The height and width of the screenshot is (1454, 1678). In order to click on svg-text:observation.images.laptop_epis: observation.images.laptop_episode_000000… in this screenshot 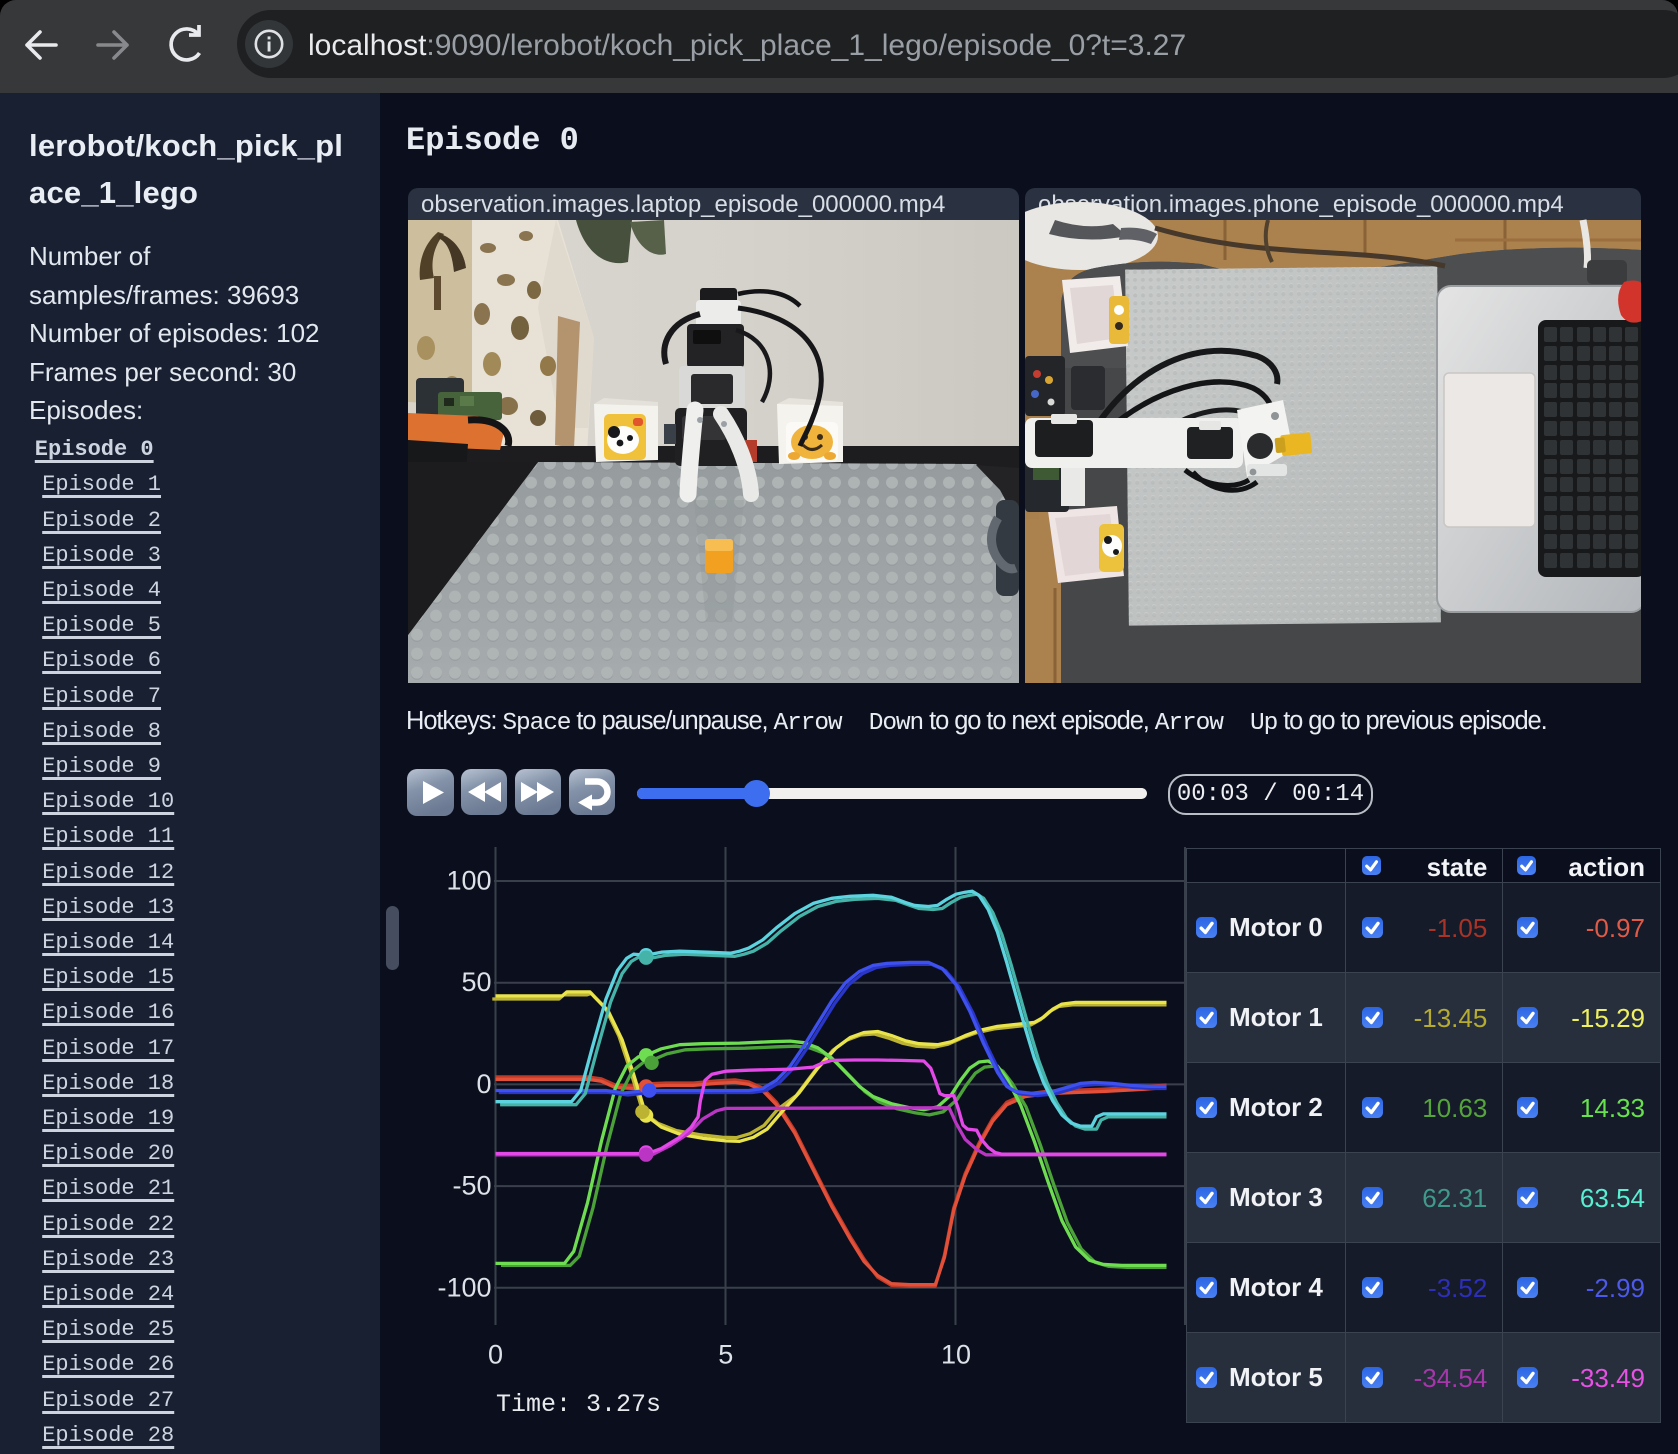, I will do `click(683, 204)`.